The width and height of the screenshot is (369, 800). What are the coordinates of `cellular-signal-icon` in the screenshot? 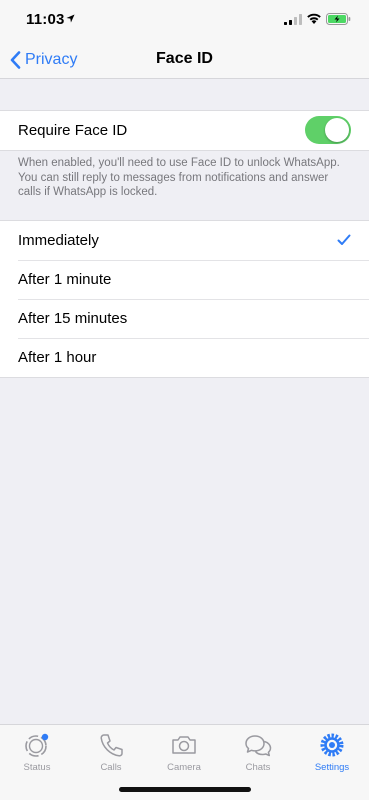 It's located at (293, 19).